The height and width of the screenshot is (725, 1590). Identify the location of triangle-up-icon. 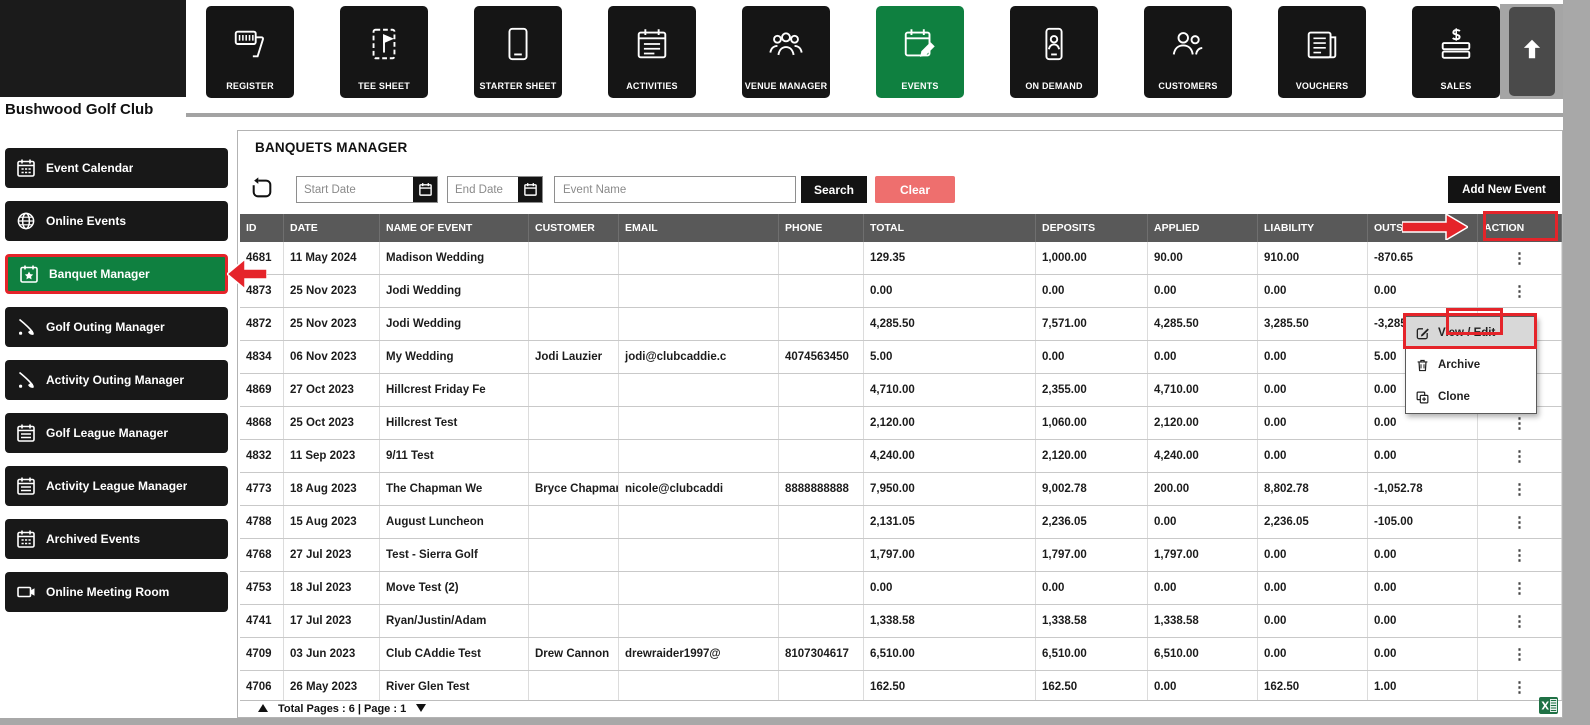
(263, 709).